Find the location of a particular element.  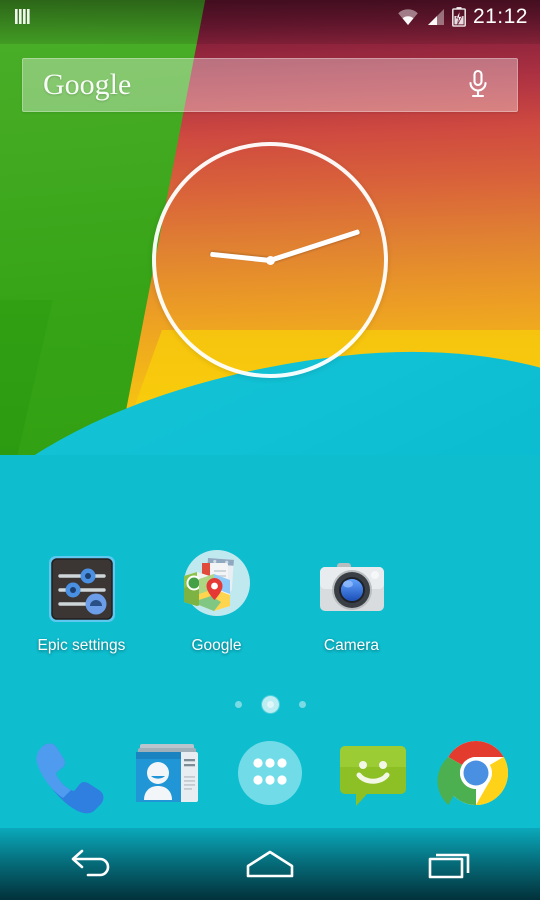

dock-item-chrome is located at coordinates (476, 773).